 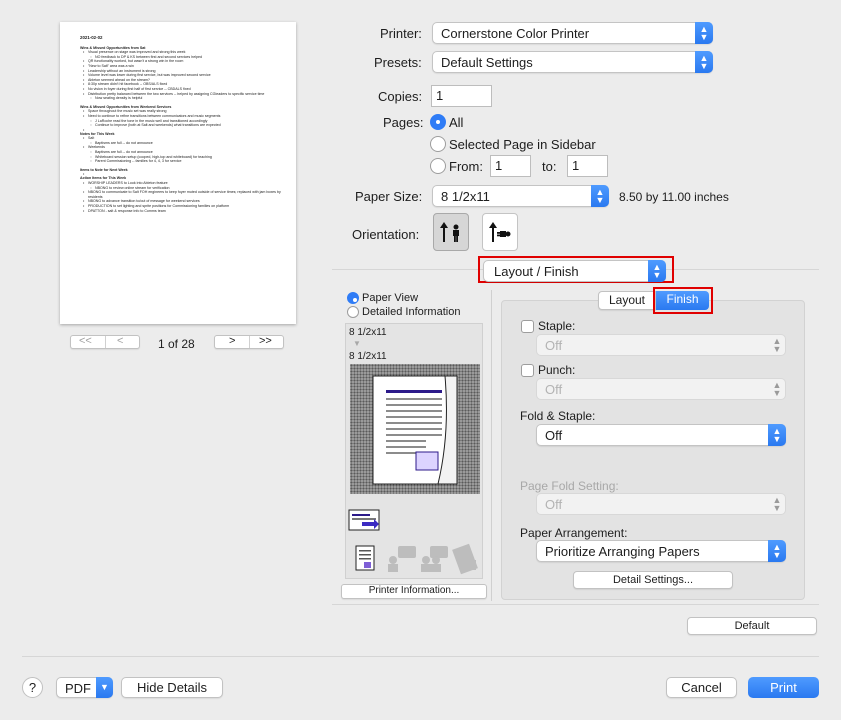 What do you see at coordinates (527, 370) in the screenshot?
I see `punch-checkbox` at bounding box center [527, 370].